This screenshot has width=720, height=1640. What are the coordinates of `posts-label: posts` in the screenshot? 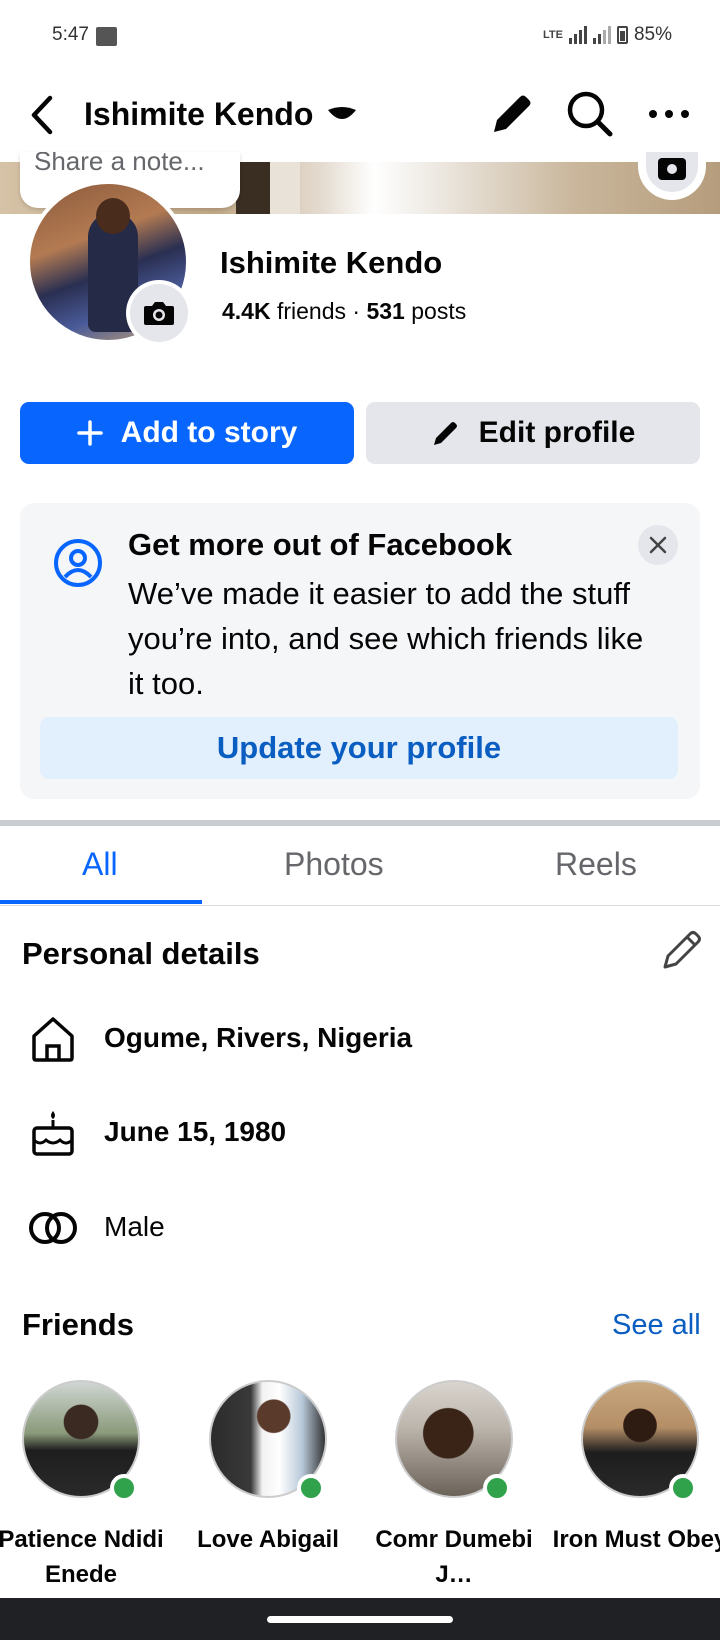 It's located at (435, 311).